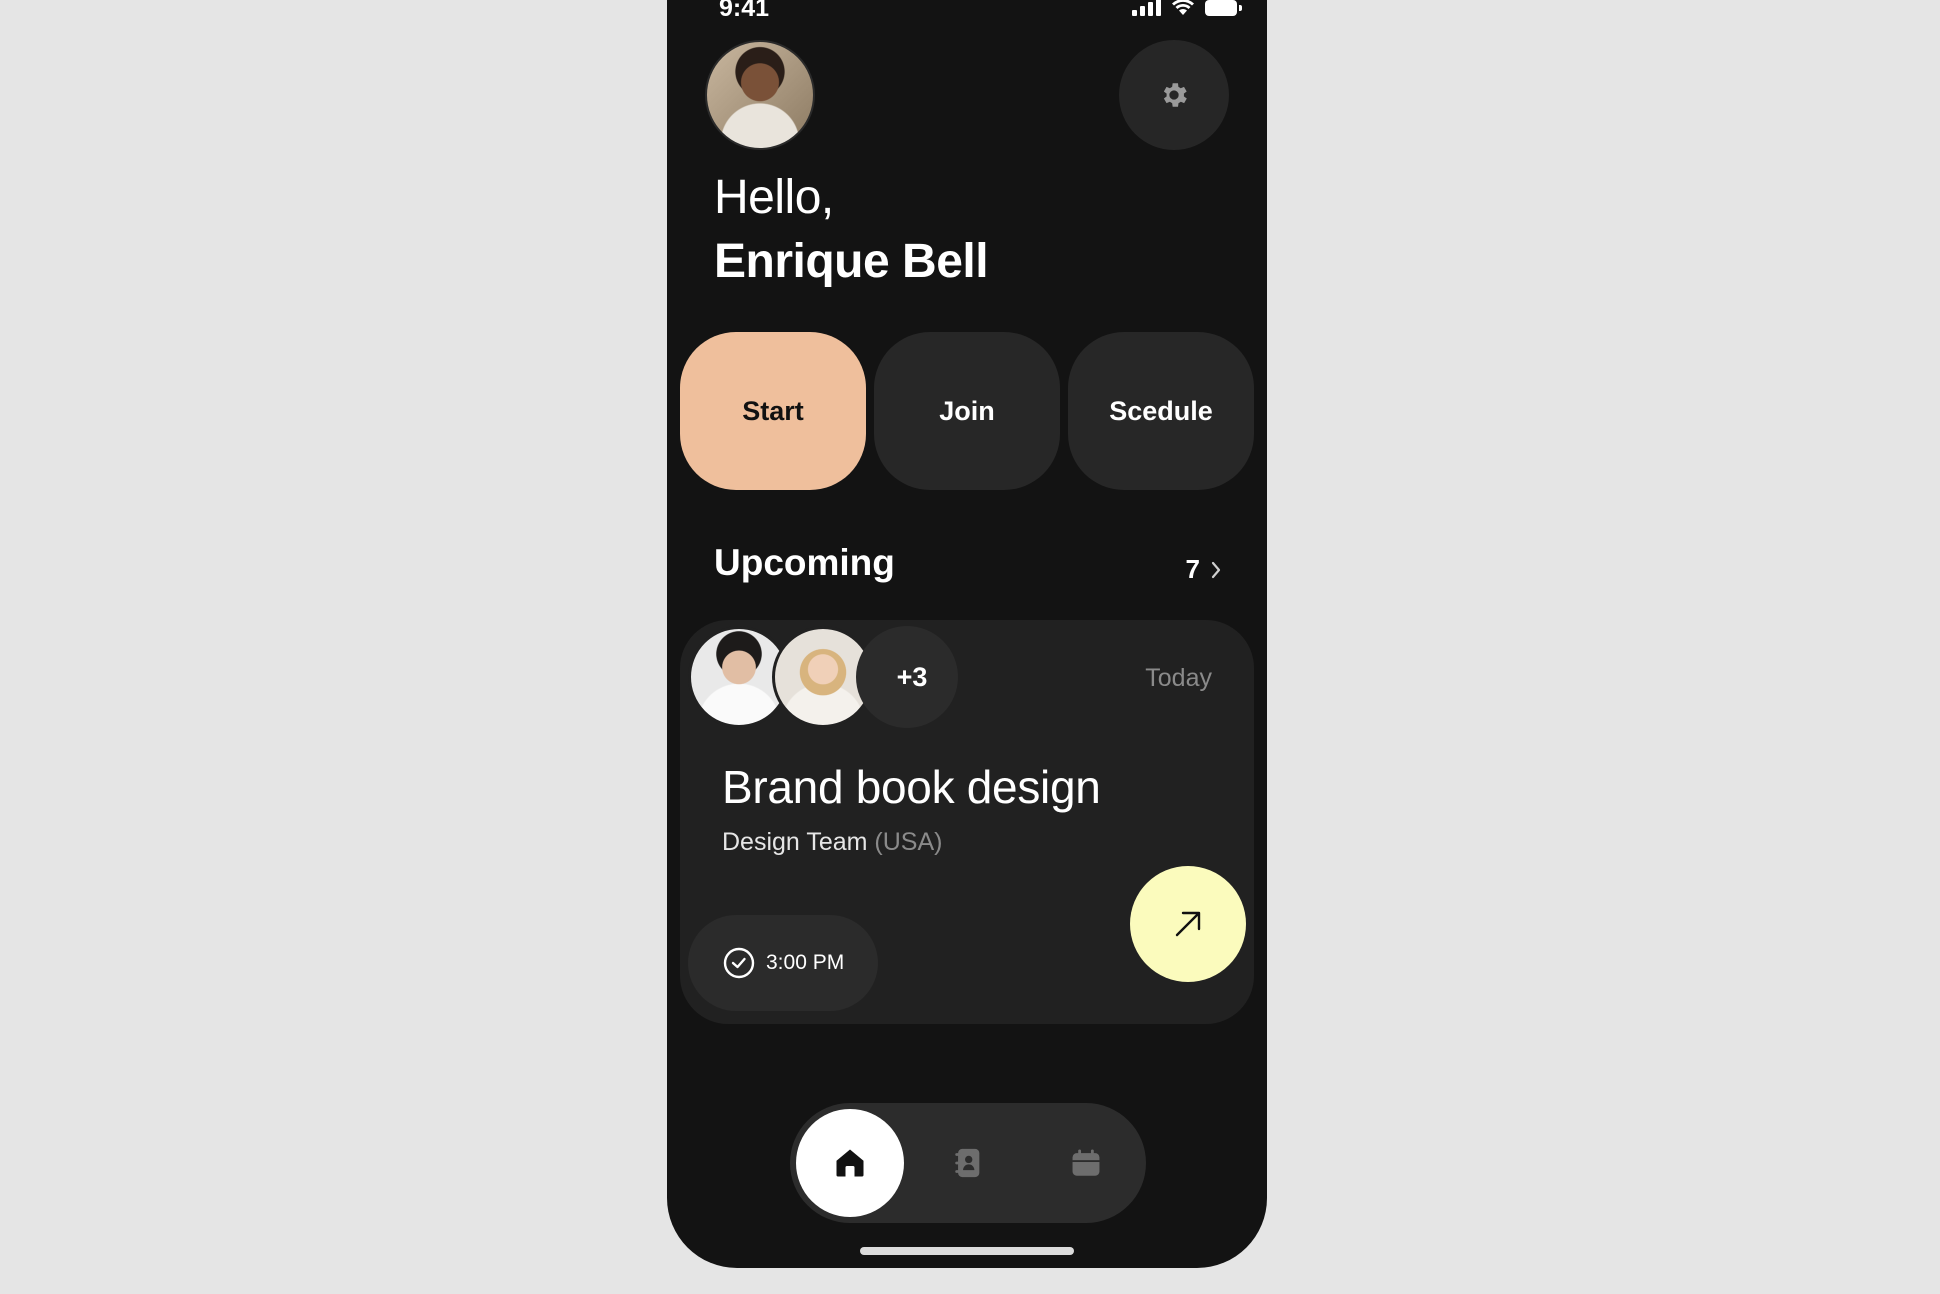  I want to click on start-button: Start, so click(773, 411).